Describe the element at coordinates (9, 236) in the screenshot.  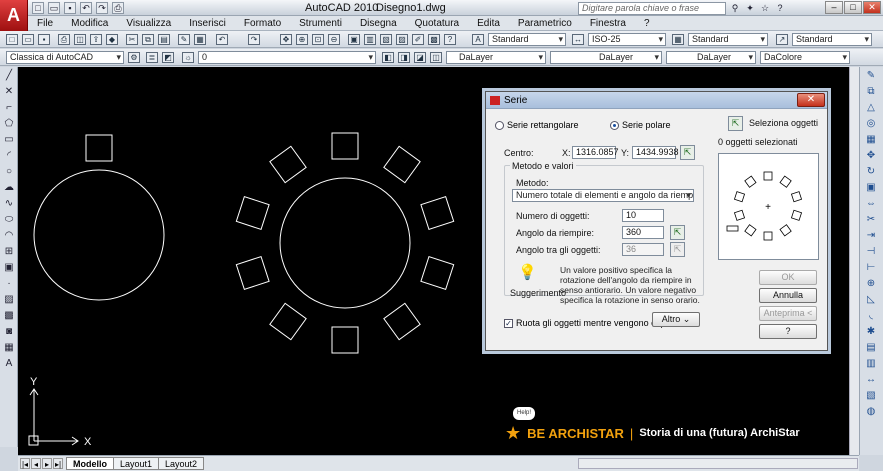
I see `ellipse-arc-icon: ◠` at that location.